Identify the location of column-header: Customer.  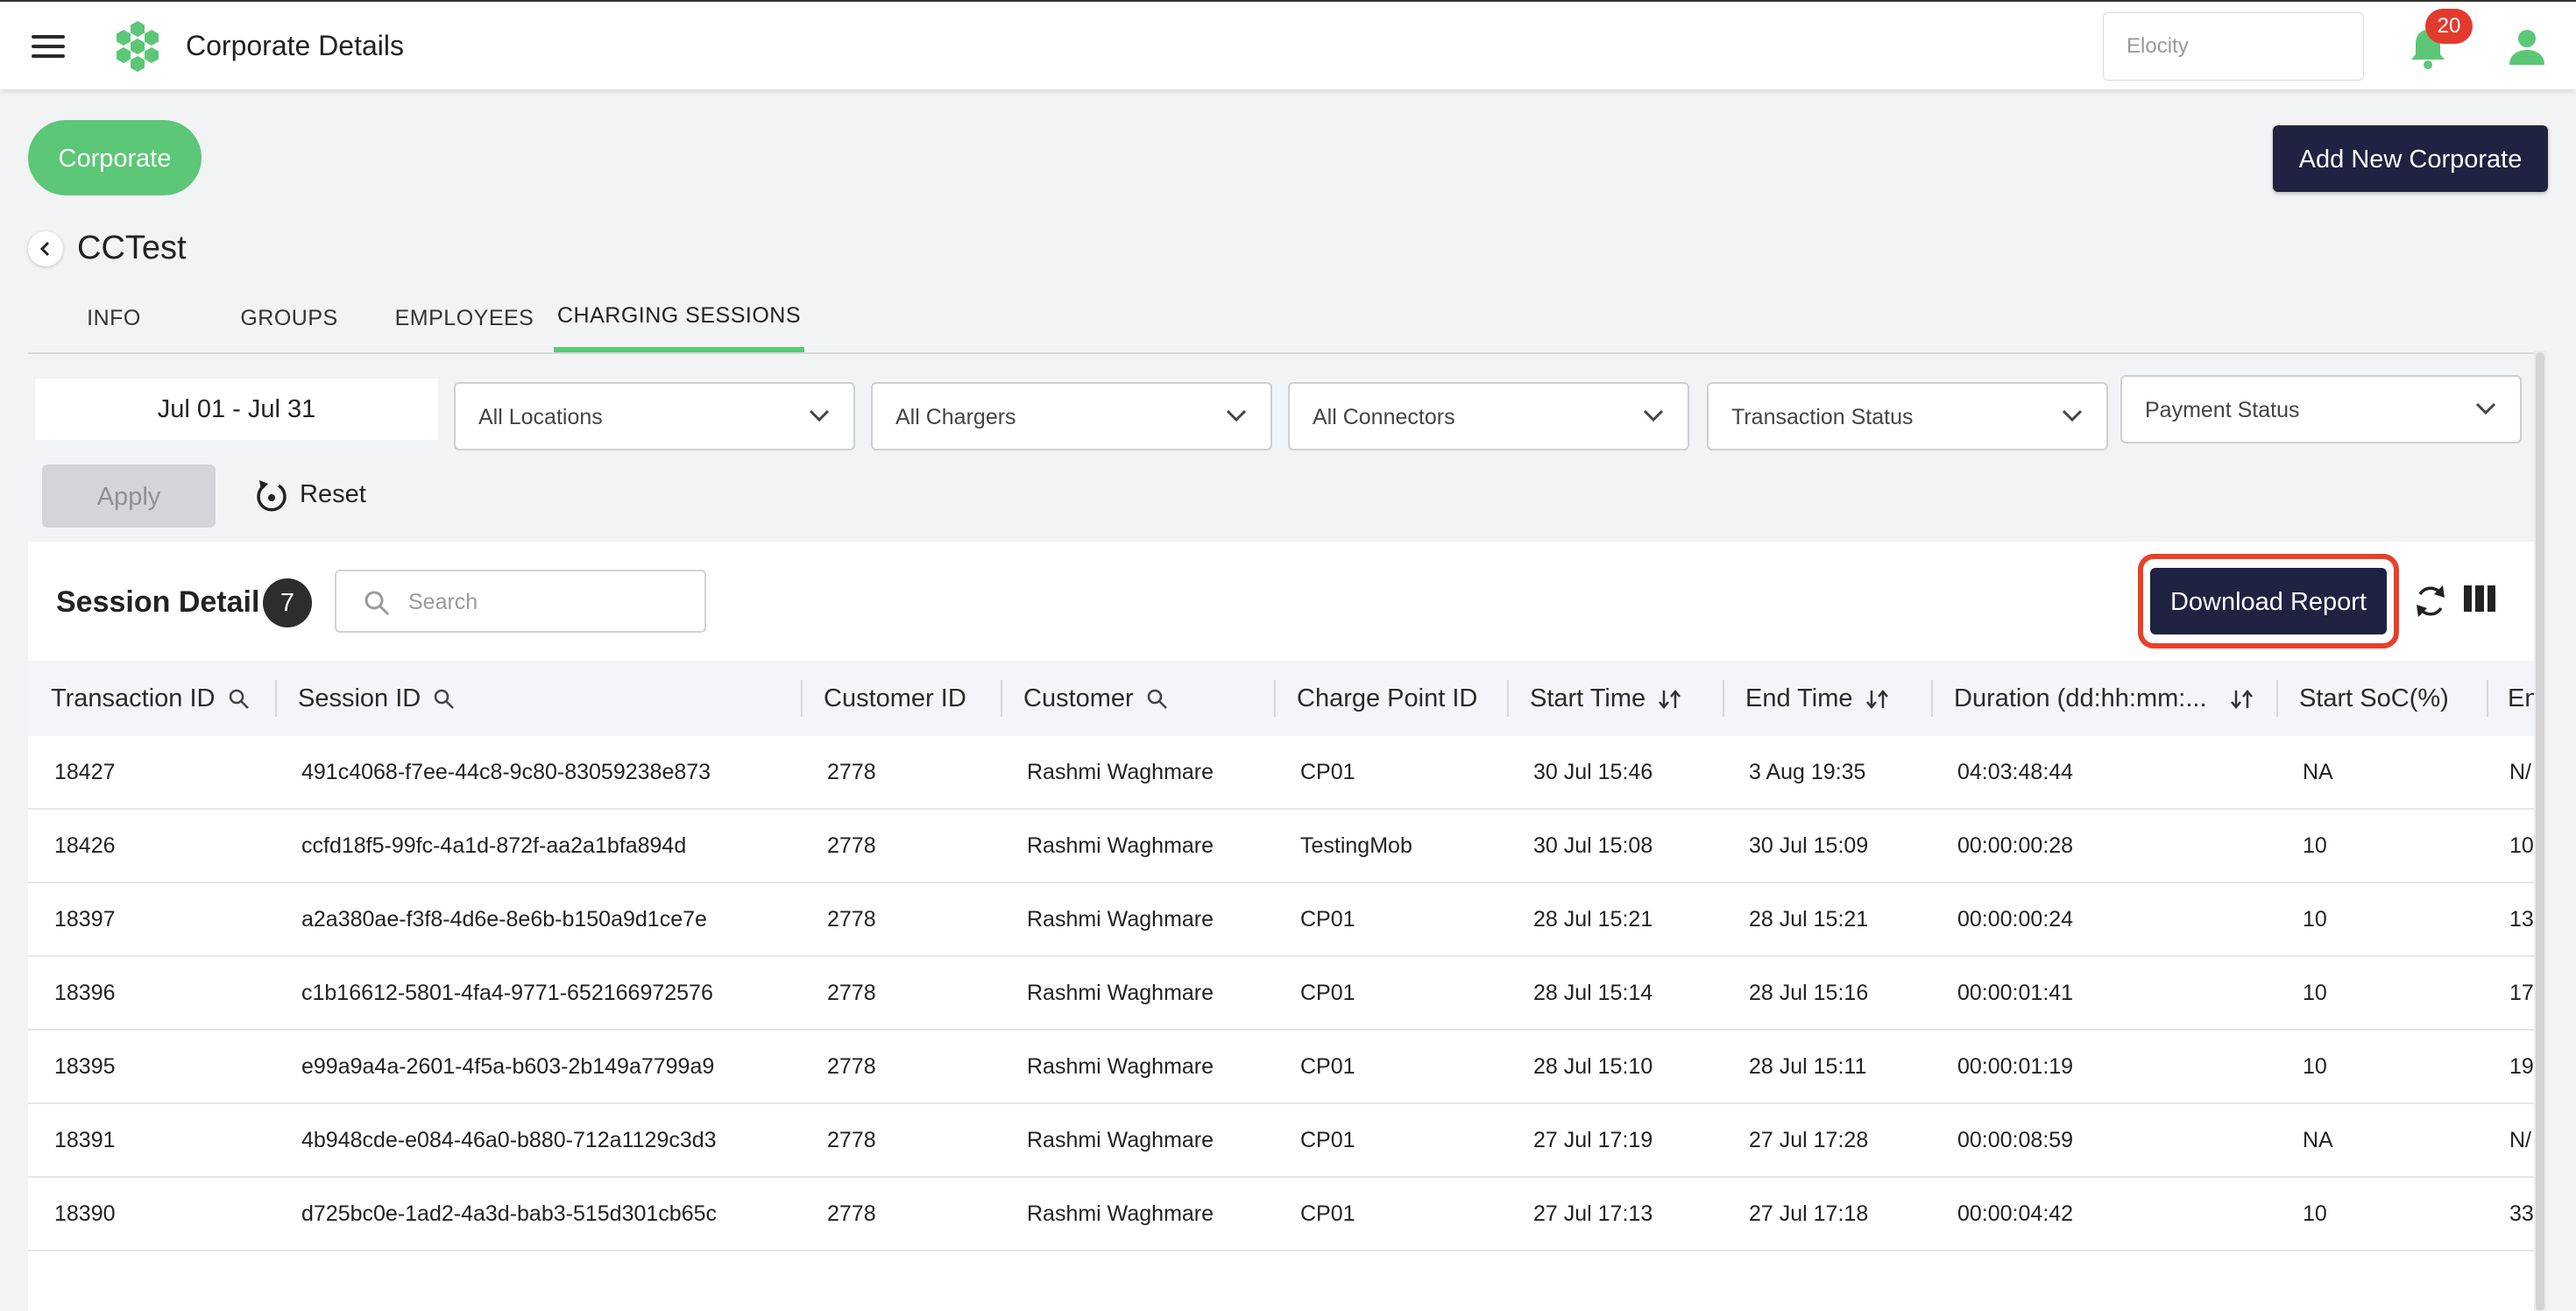
(1154, 699).